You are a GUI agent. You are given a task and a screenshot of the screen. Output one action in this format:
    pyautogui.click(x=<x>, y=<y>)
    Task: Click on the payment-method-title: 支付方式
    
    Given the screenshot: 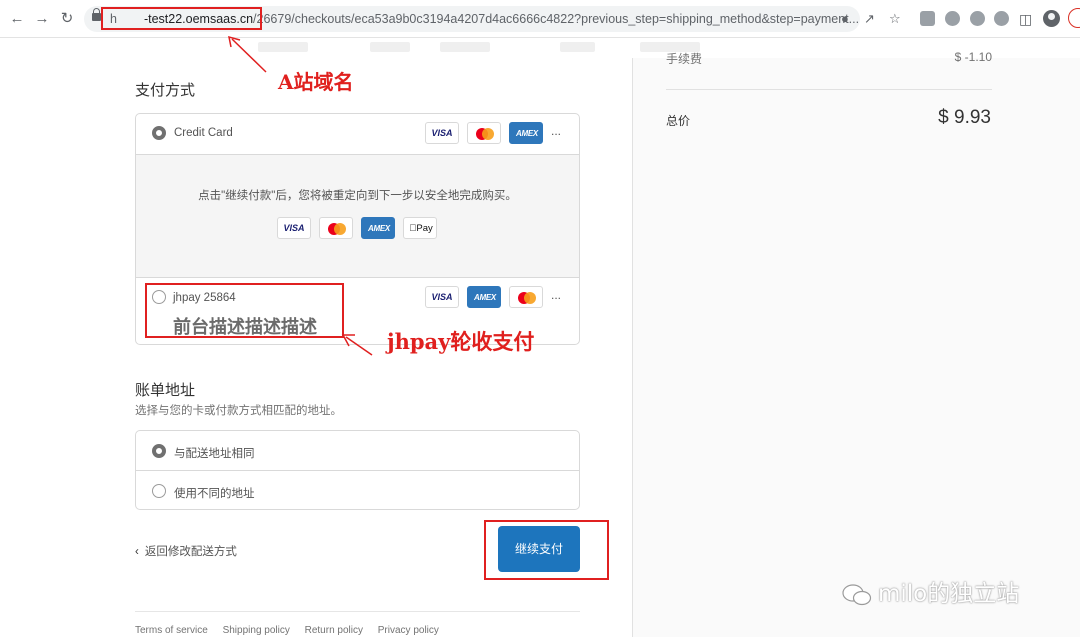 What is the action you would take?
    pyautogui.click(x=165, y=90)
    